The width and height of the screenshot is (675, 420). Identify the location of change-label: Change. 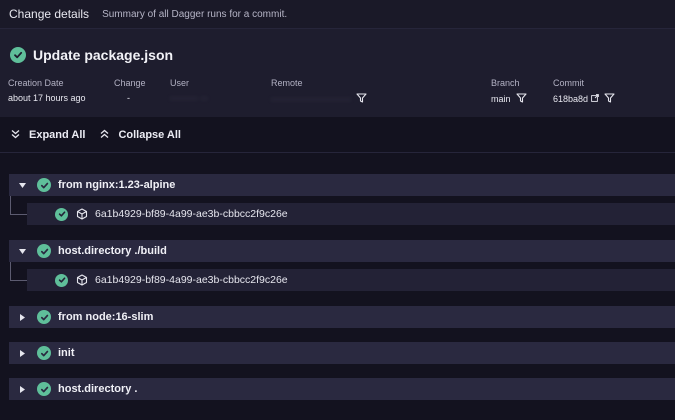
(130, 83).